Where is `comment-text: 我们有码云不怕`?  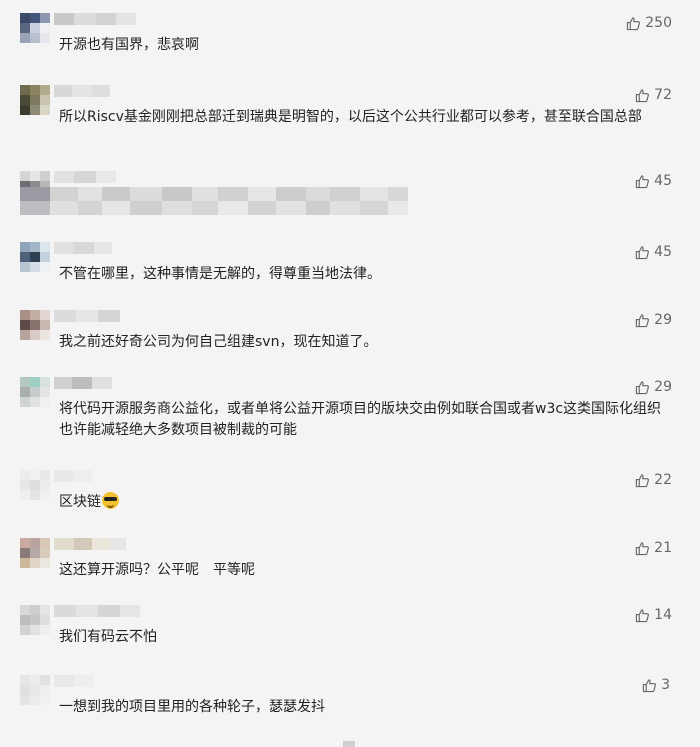 comment-text: 我们有码云不怕 is located at coordinates (108, 637).